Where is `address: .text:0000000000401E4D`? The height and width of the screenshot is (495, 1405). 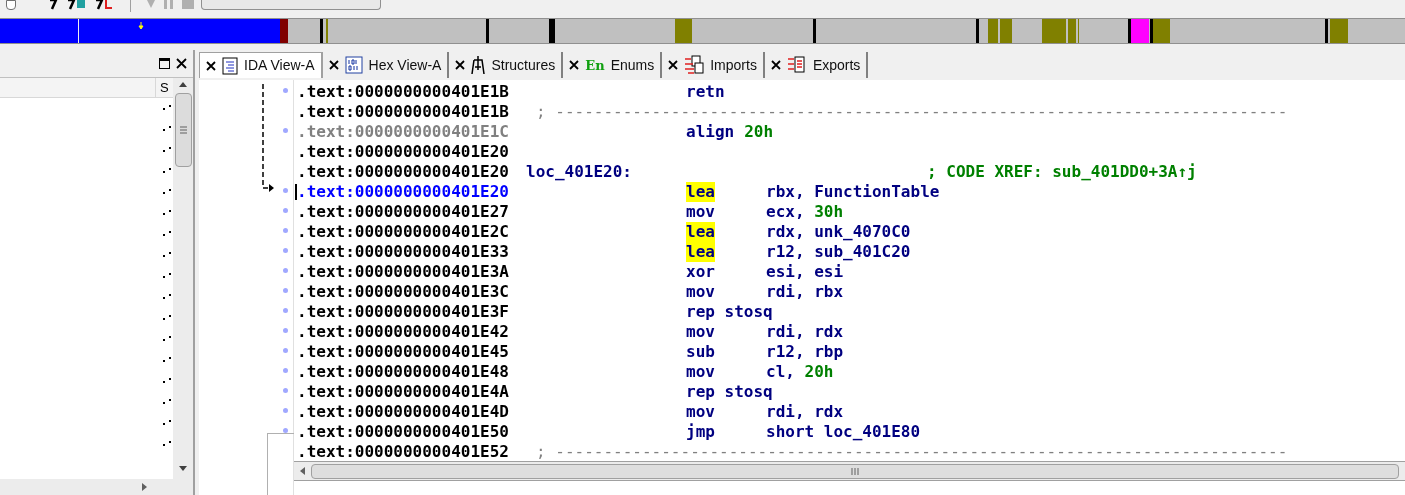
address: .text:0000000000401E4D is located at coordinates (403, 412).